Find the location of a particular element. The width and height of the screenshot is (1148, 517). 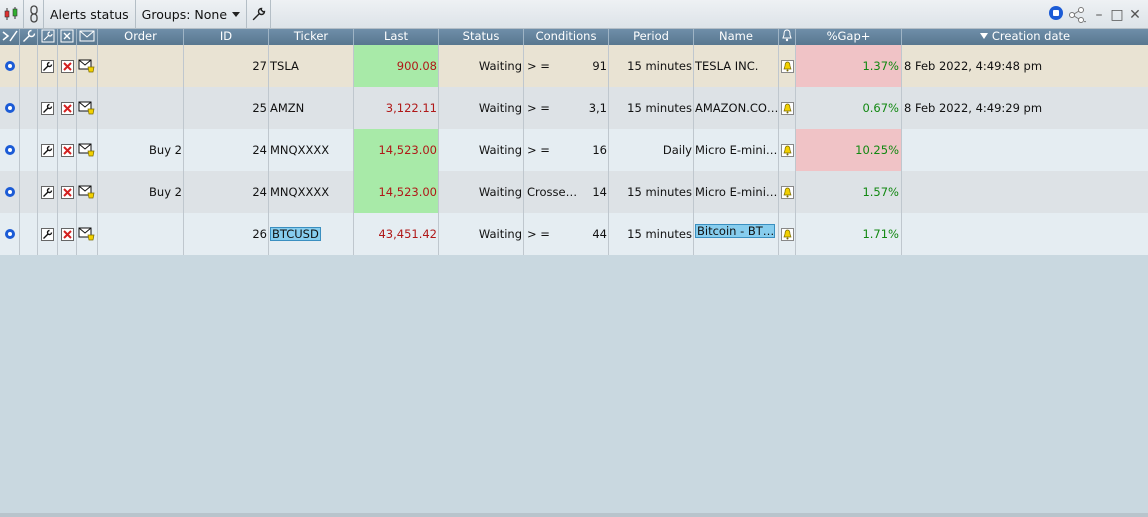

header-delete-icon is located at coordinates (67, 37).